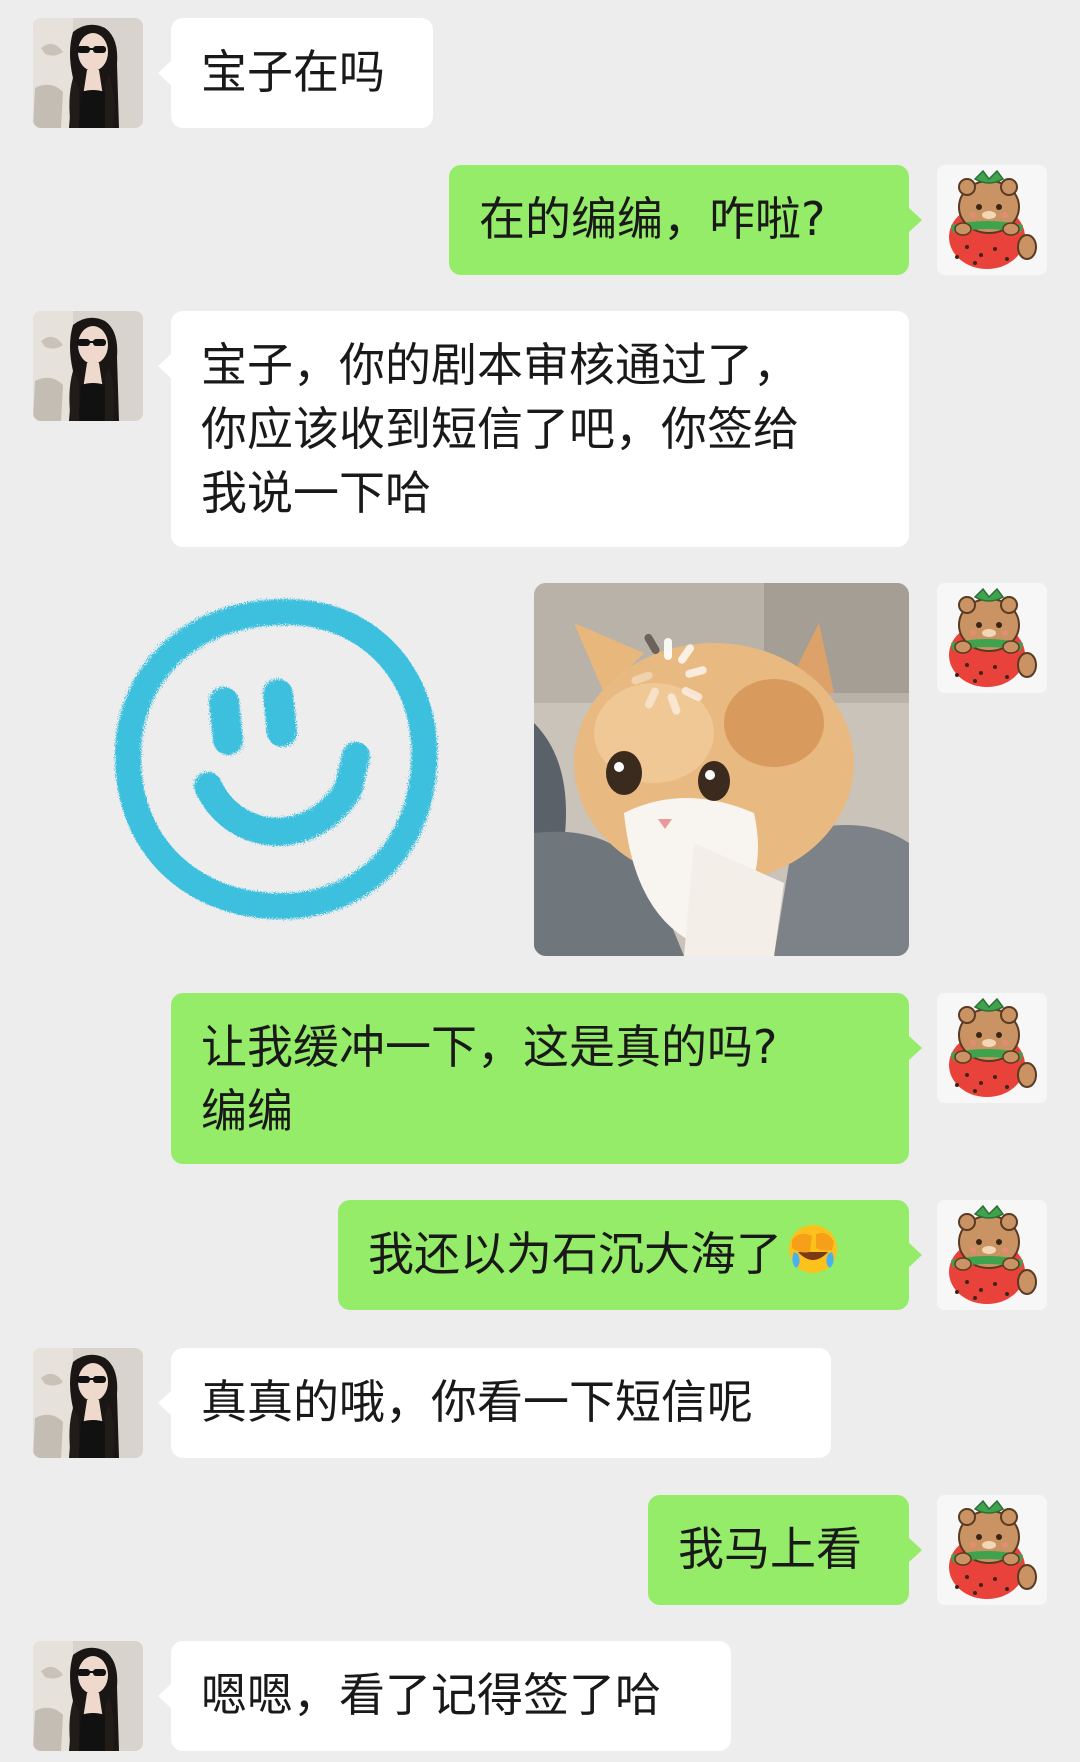 The image size is (1080, 1762). Describe the element at coordinates (652, 219) in the screenshot. I see `message-text: 在的编编，咋啦?` at that location.